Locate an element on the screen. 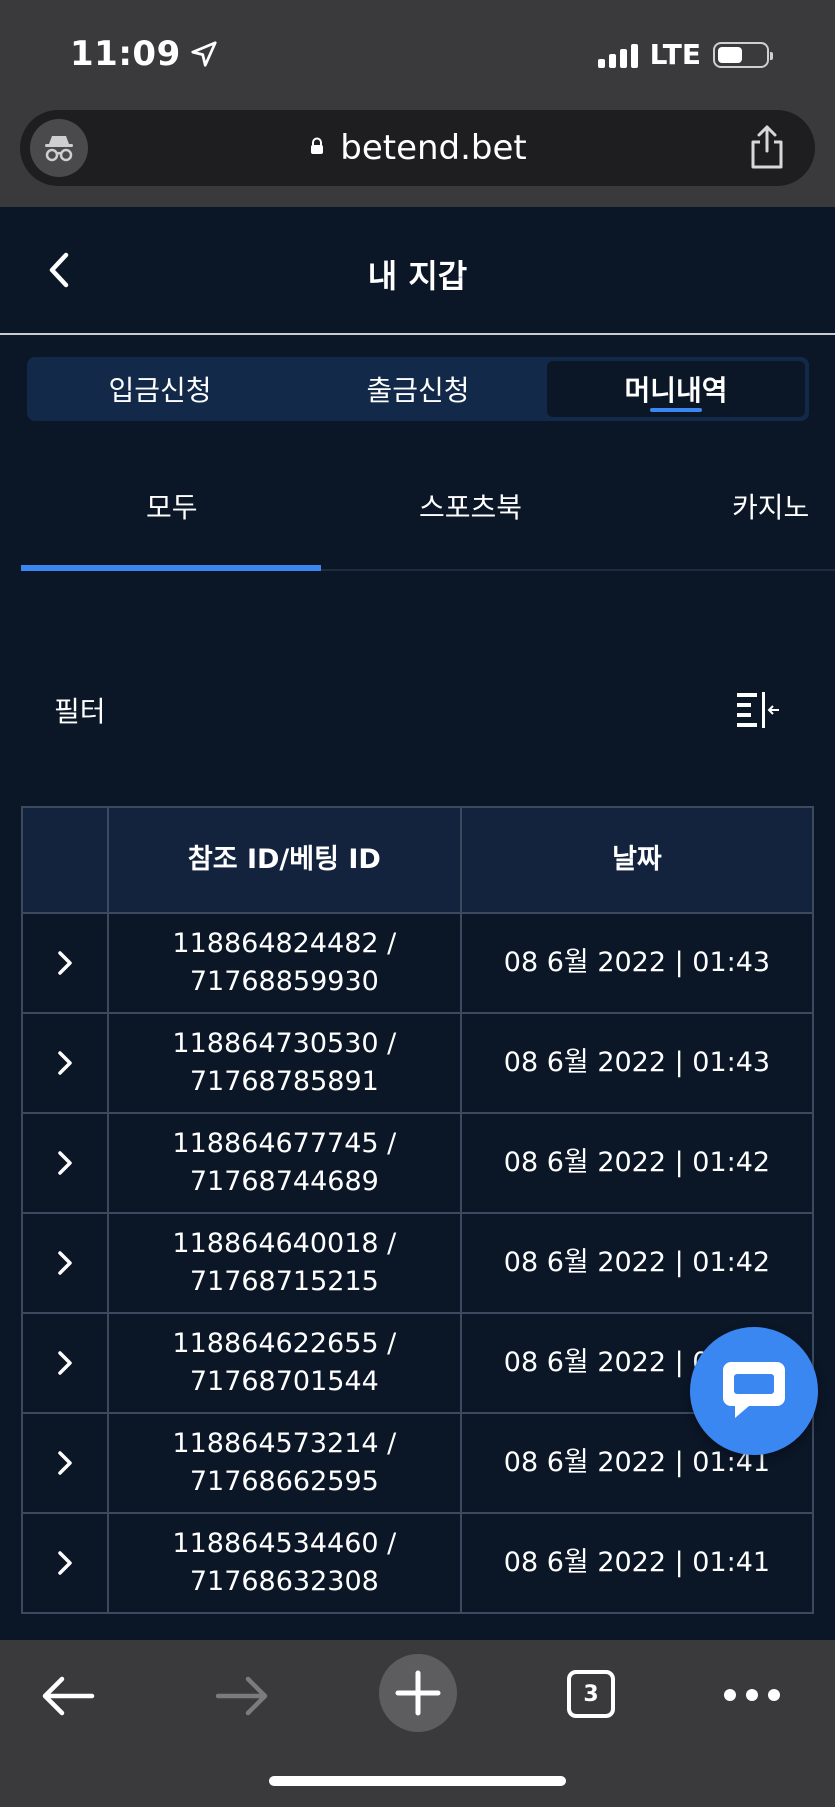  bet-id: 71768662595 is located at coordinates (284, 1481).